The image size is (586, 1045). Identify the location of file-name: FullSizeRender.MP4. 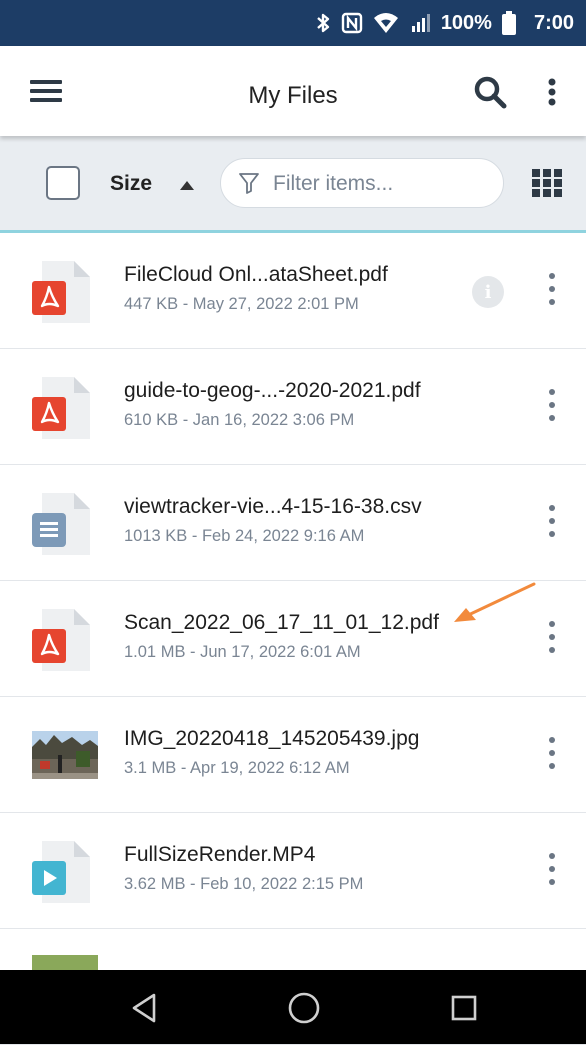
(220, 854).